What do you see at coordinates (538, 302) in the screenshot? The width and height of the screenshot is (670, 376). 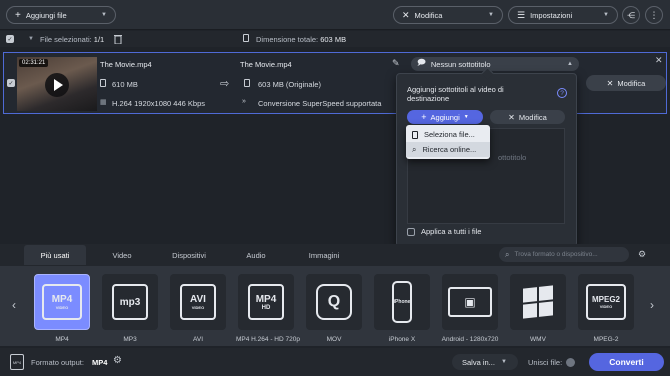 I see `windows-icon` at bounding box center [538, 302].